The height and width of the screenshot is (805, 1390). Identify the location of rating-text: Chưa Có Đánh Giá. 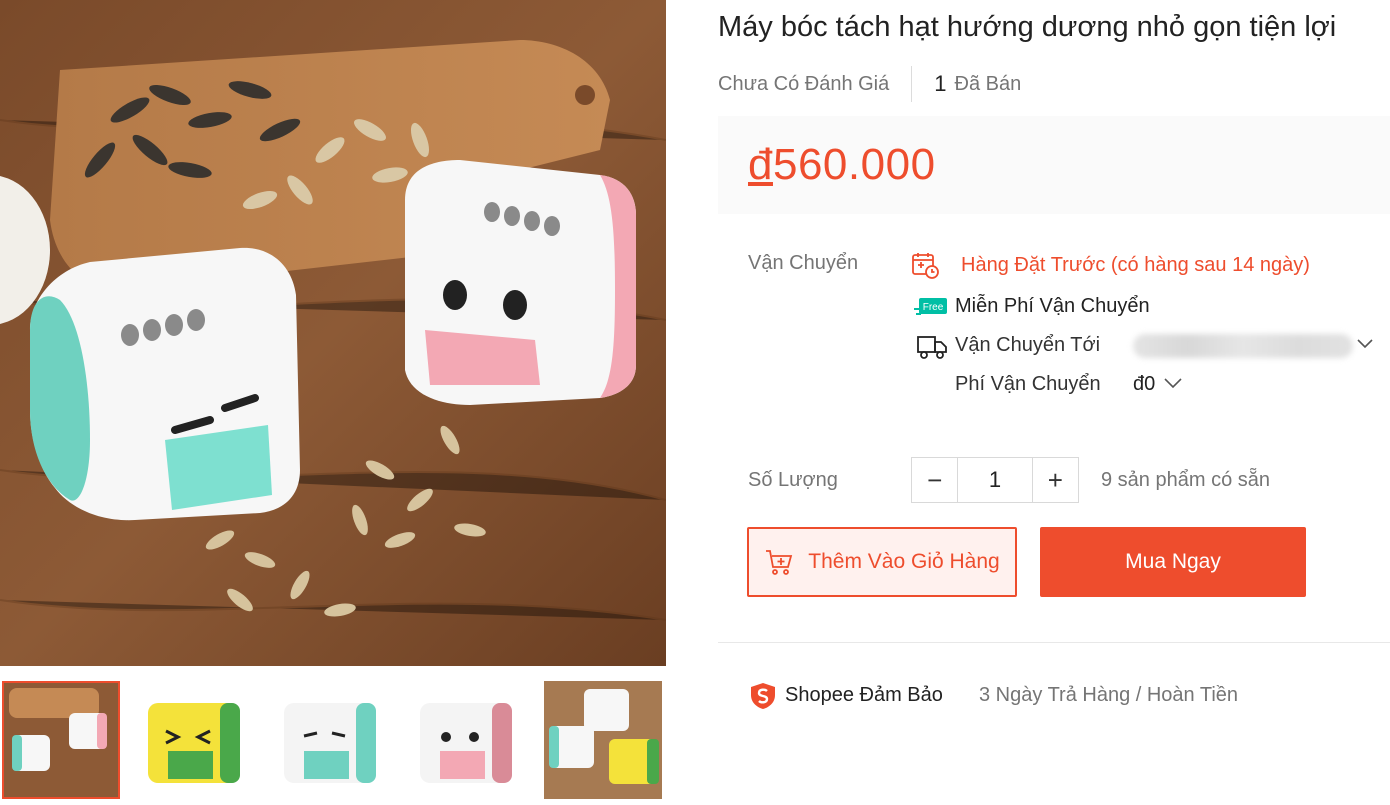
(803, 84).